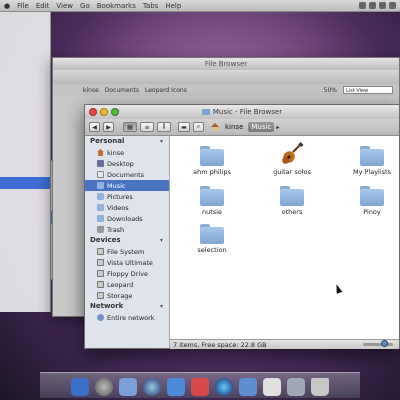 The width and height of the screenshot is (400, 400). I want to click on music-folder-icon, so click(100, 185).